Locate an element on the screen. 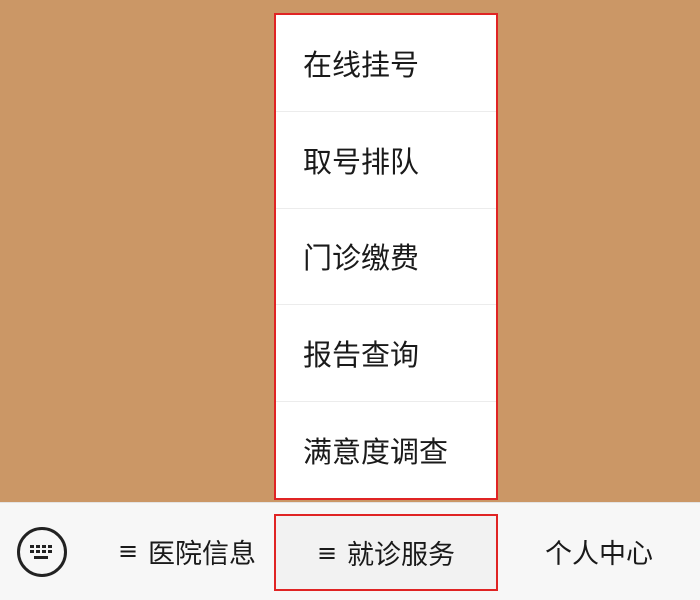 This screenshot has height=600, width=700. submenu-item-report-query: 报告查询 is located at coordinates (386, 354).